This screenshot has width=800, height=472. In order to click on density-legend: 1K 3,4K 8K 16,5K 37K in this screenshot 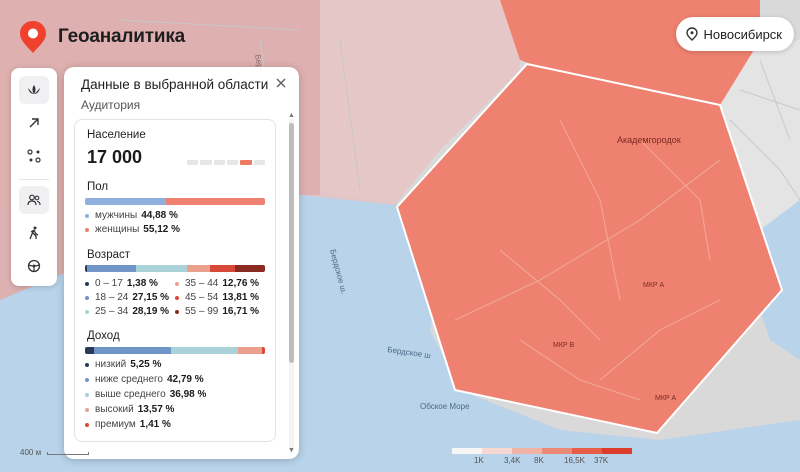, I will do `click(542, 457)`.